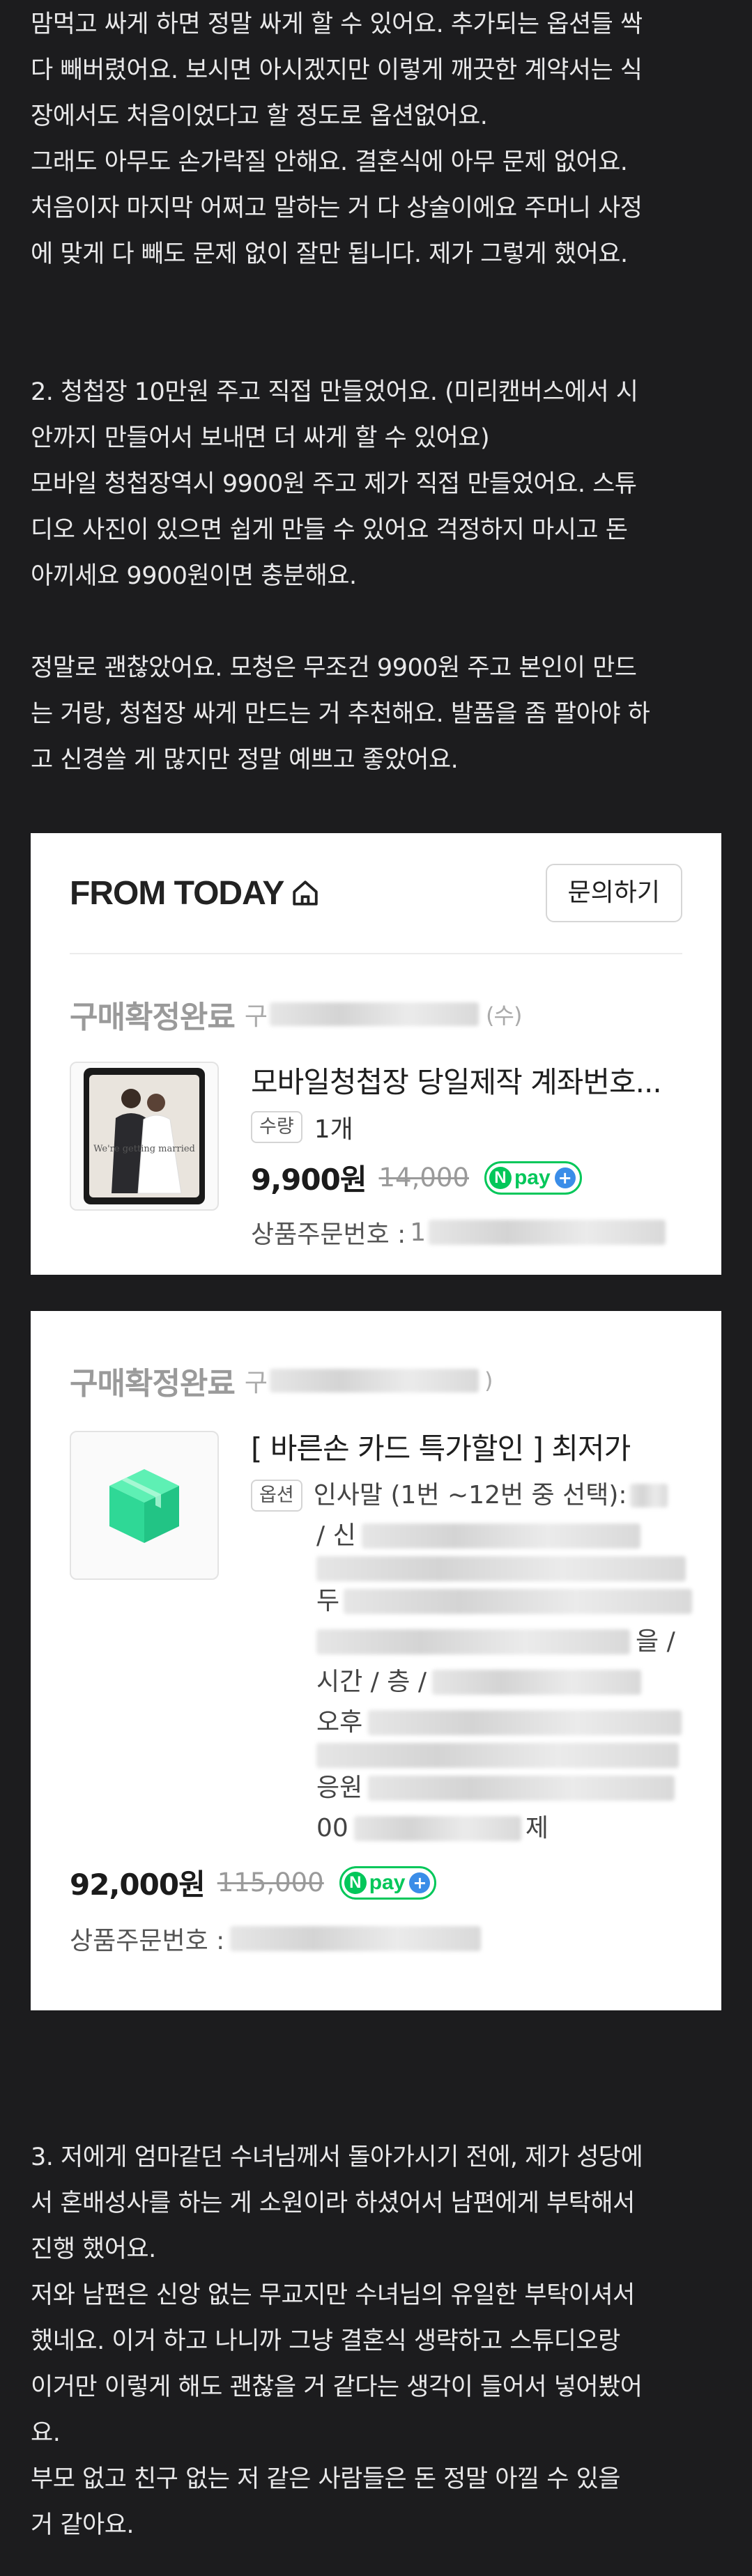  I want to click on section3-line: 요., so click(46, 2433).